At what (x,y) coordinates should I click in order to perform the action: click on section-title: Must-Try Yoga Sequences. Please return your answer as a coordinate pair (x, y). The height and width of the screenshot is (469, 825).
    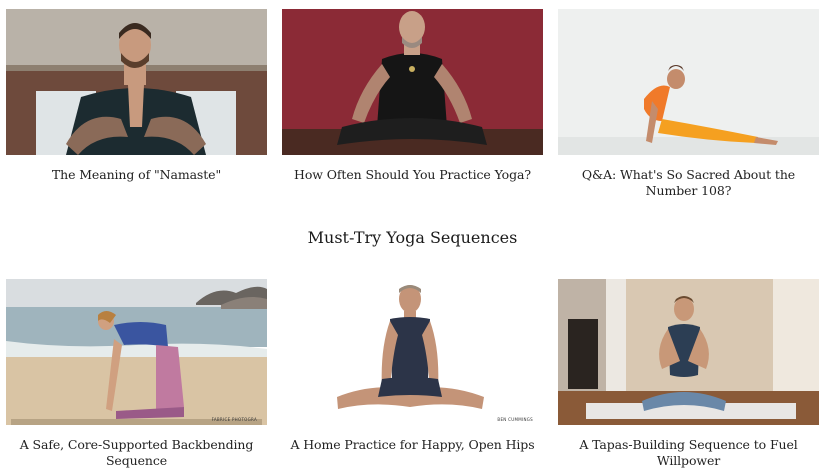
    Looking at the image, I should click on (412, 237).